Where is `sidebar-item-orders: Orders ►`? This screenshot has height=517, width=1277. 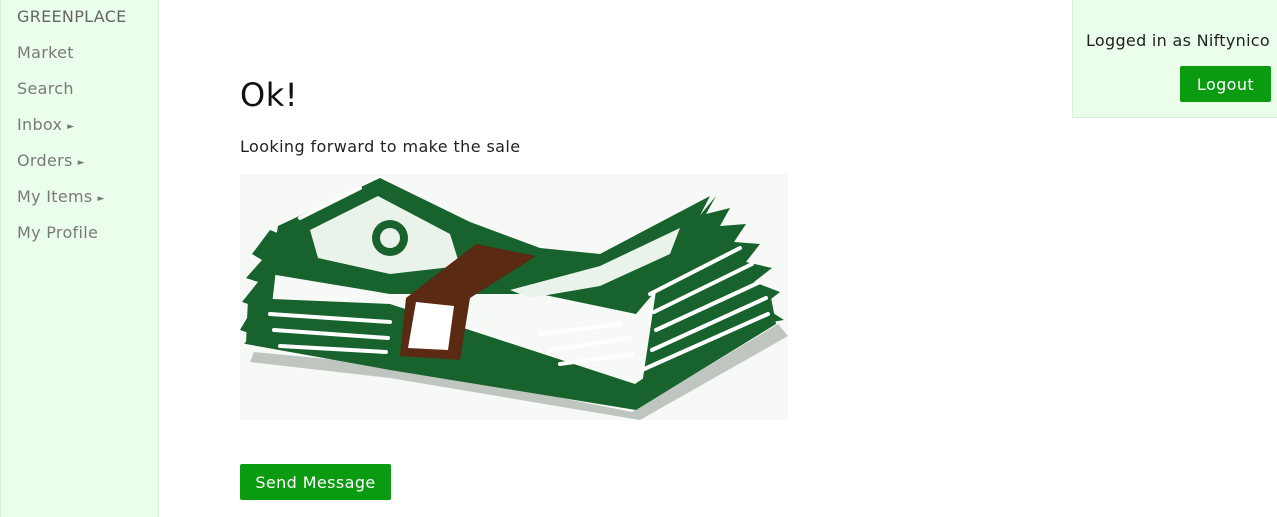
sidebar-item-orders: Orders ► is located at coordinates (51, 160).